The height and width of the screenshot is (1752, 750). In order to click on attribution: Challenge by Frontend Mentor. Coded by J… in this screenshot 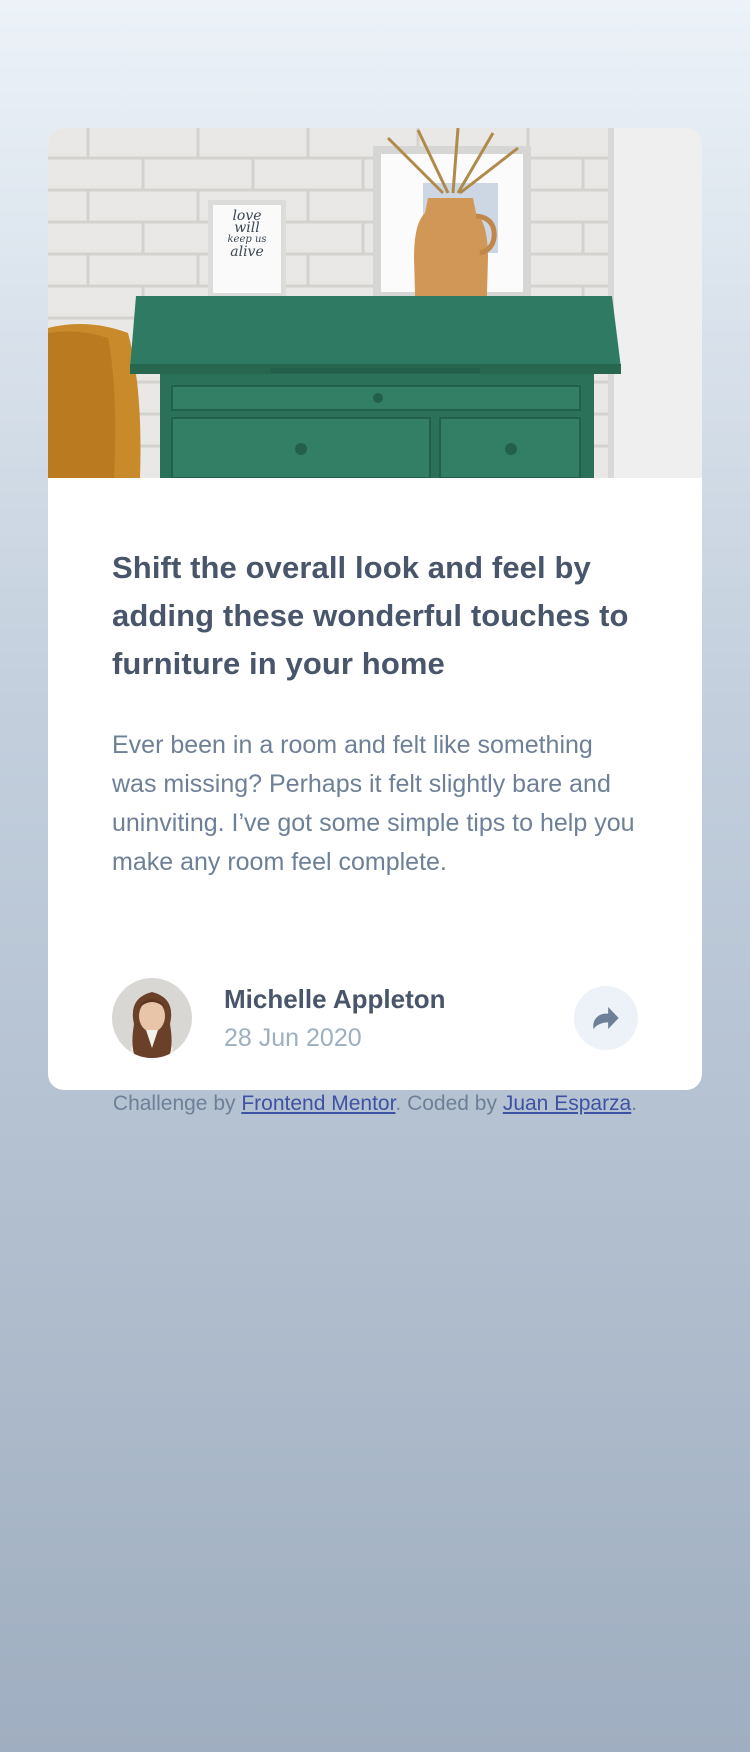, I will do `click(375, 1104)`.